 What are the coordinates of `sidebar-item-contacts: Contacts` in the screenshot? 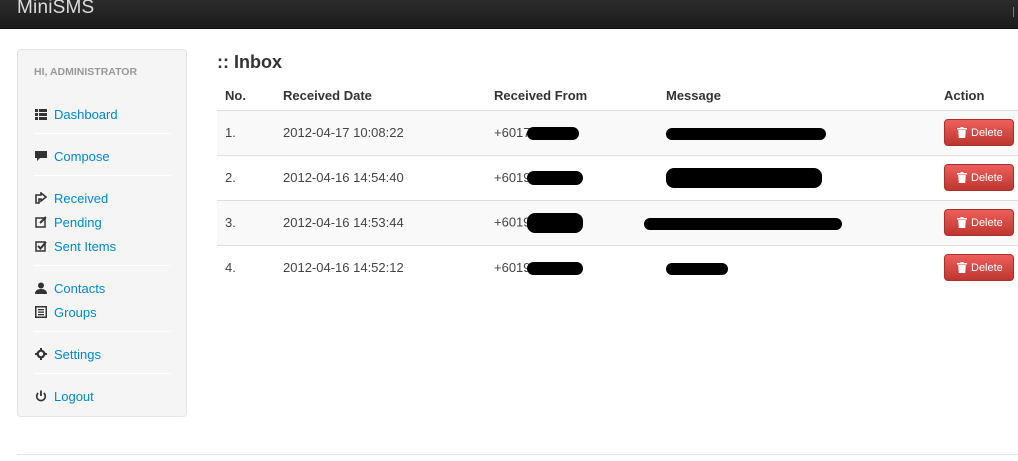 It's located at (69, 288).